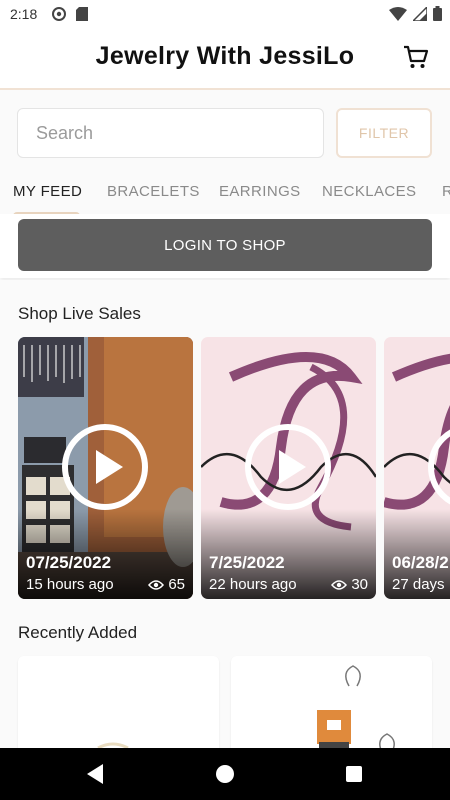 Image resolution: width=450 pixels, height=800 pixels. I want to click on battery-icon, so click(437, 13).